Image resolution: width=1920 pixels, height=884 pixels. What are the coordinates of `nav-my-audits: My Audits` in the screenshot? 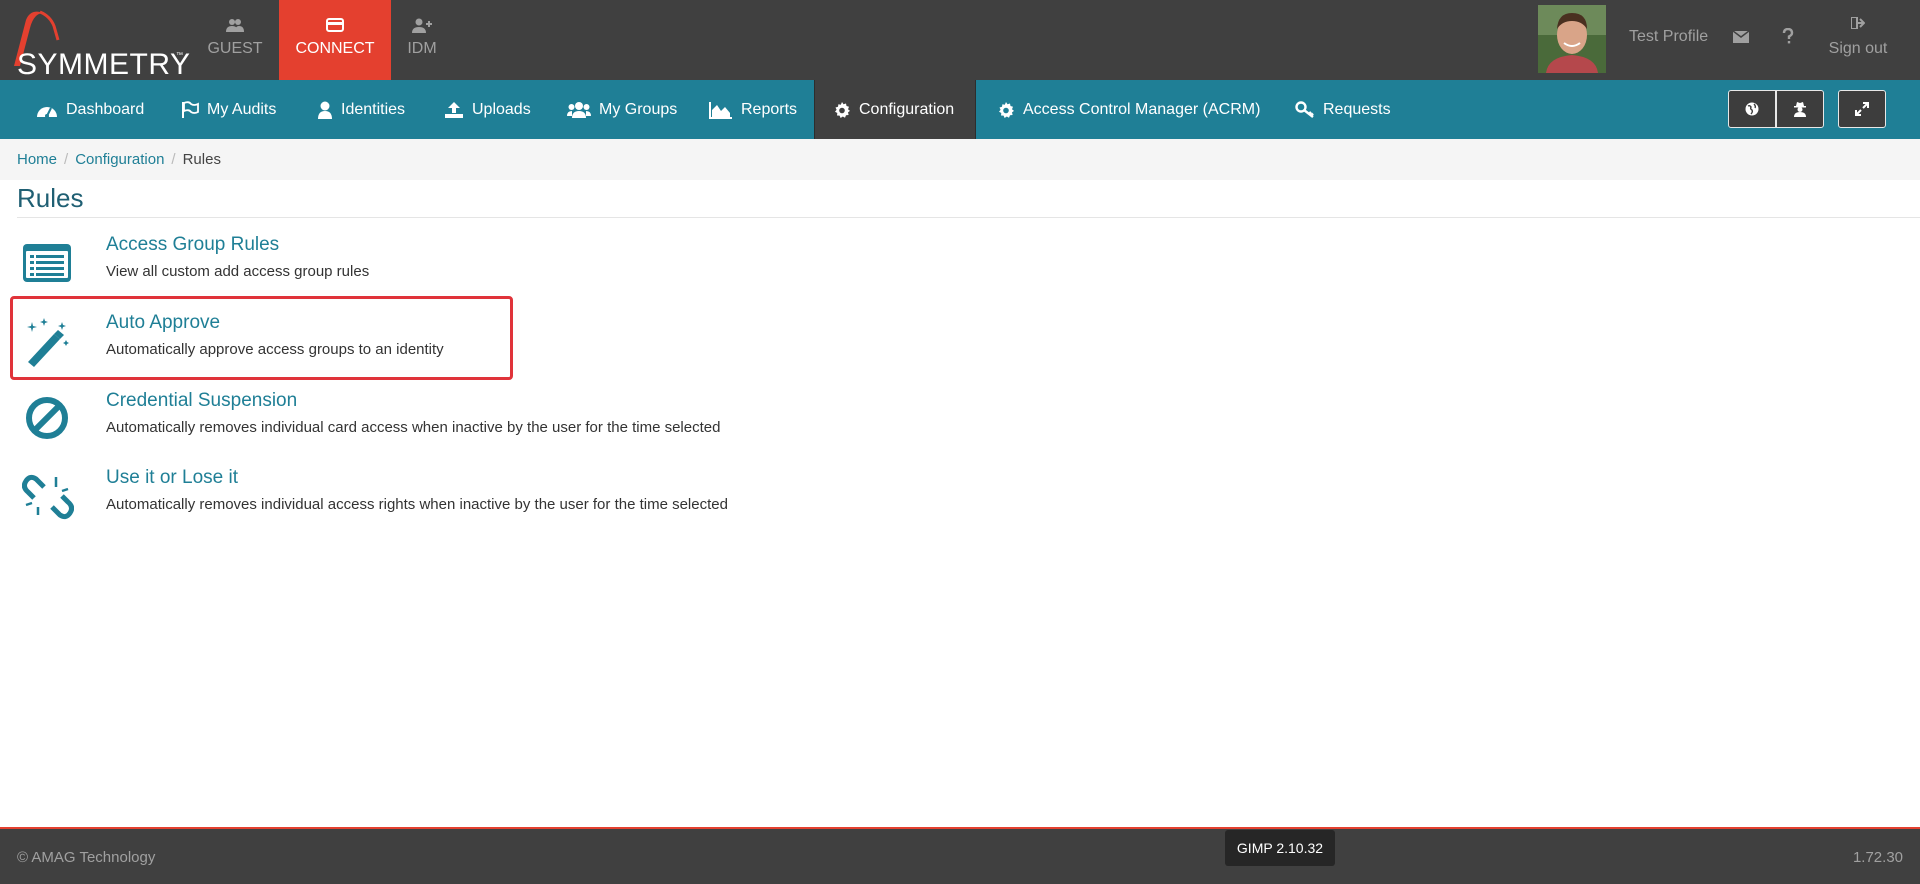 It's located at (228, 109).